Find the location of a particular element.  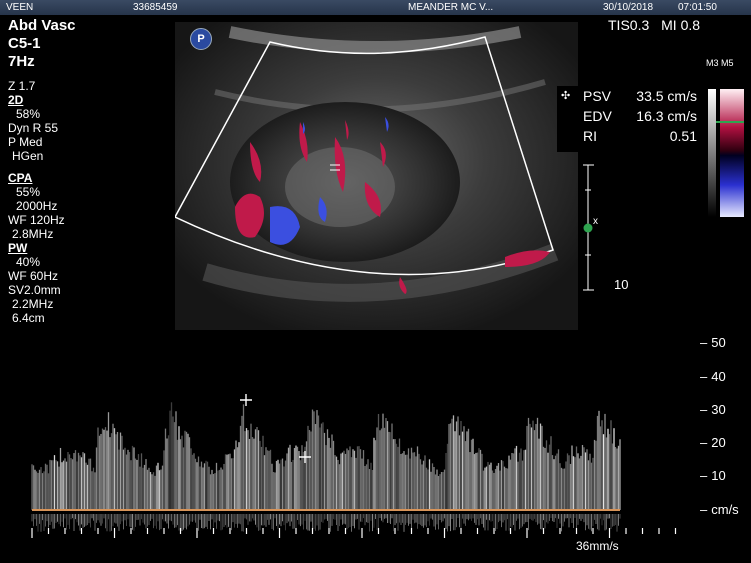

mi-index: MI 0.8 is located at coordinates (681, 25).